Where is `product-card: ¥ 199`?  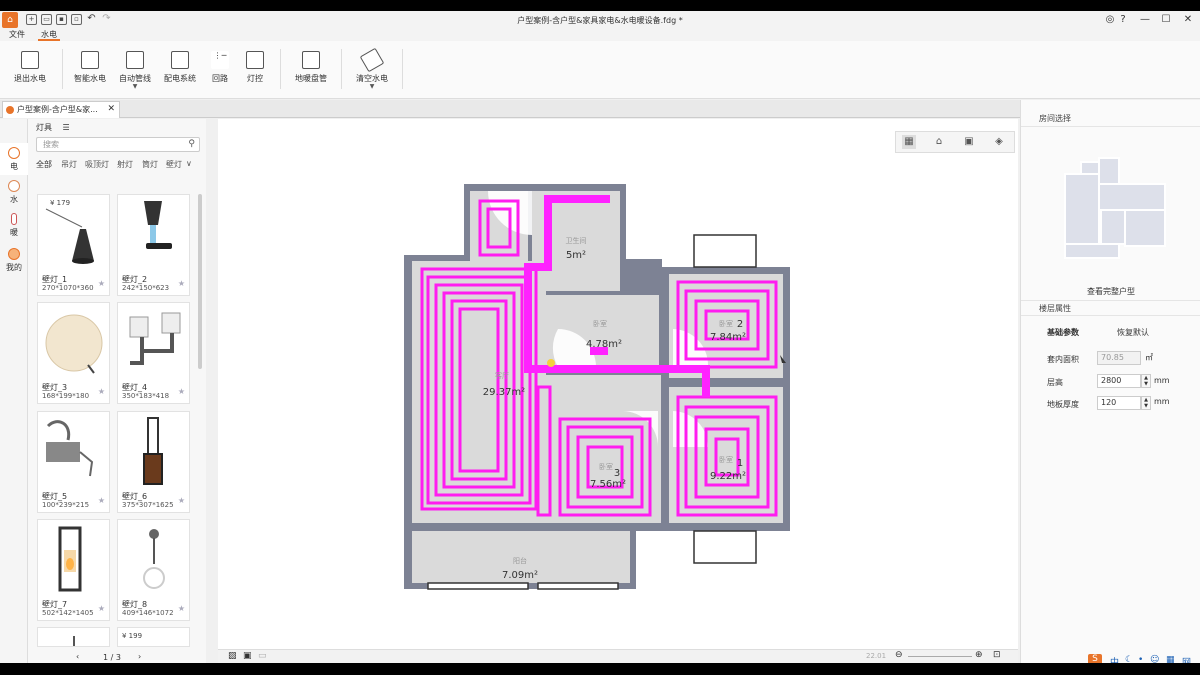 product-card: ¥ 199 is located at coordinates (153, 637).